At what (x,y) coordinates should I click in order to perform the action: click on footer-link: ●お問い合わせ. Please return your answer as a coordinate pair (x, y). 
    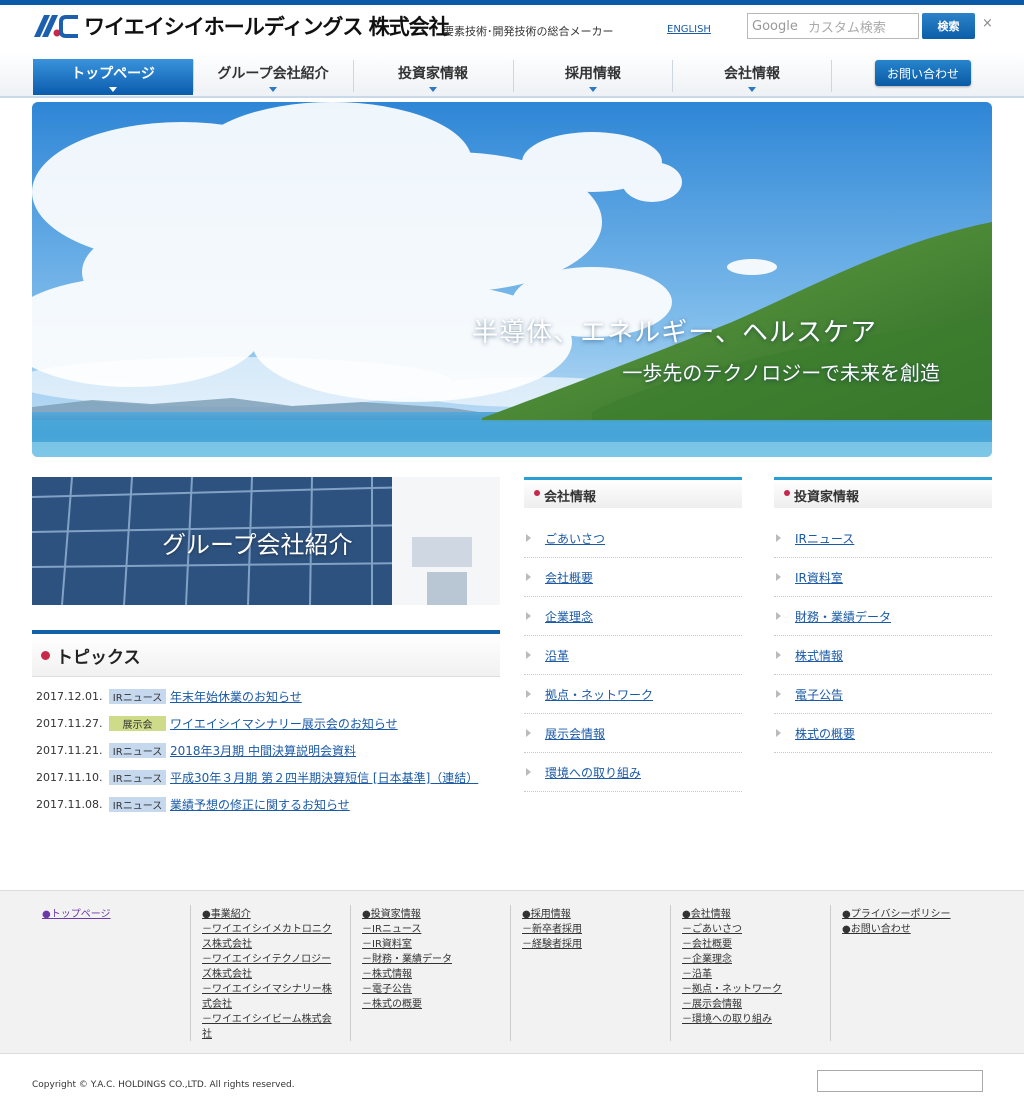
    Looking at the image, I should click on (917, 929).